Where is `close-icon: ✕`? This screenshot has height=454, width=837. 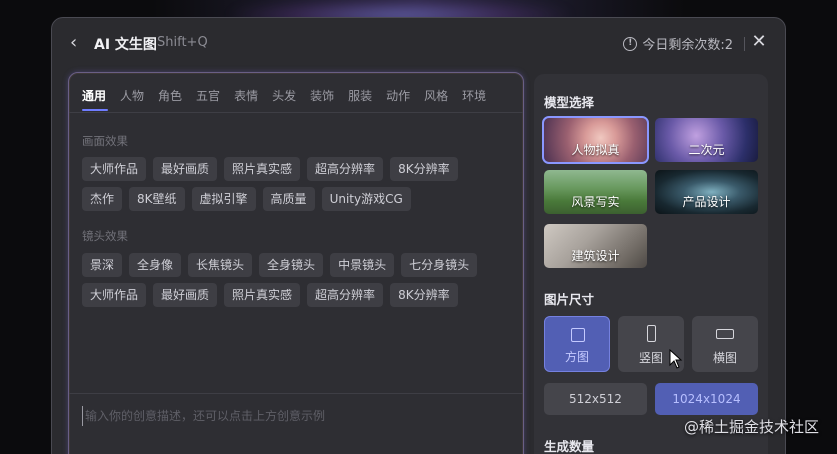 close-icon: ✕ is located at coordinates (759, 42).